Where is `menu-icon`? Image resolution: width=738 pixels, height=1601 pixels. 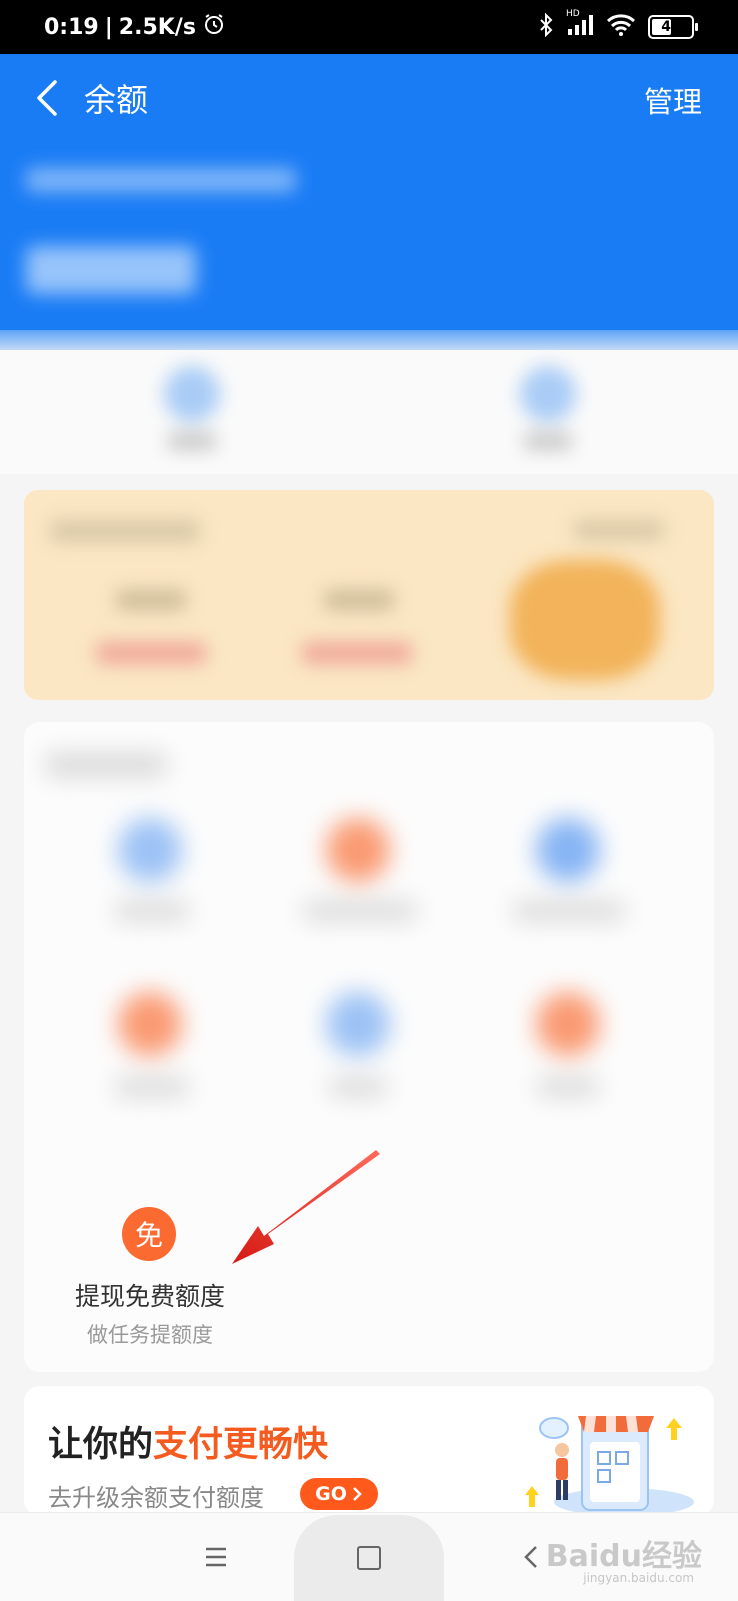
menu-icon is located at coordinates (216, 1557).